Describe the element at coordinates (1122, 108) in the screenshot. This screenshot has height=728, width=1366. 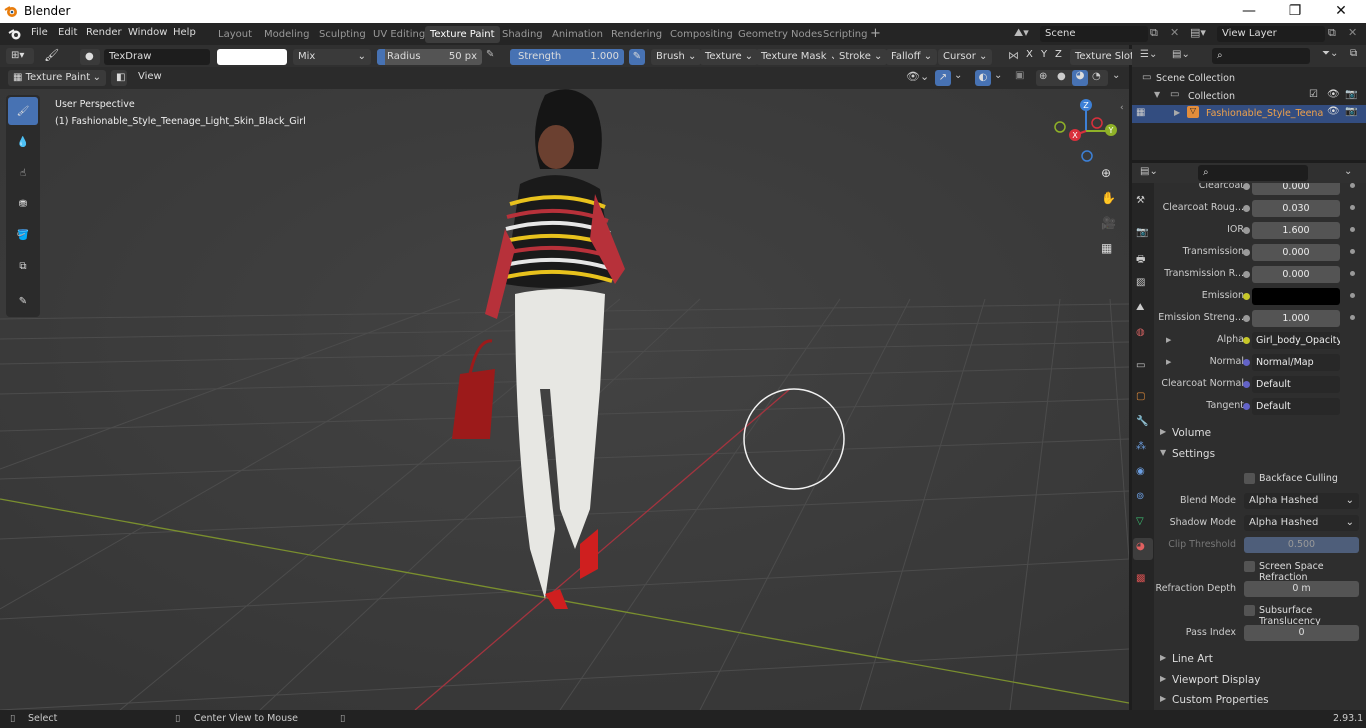
I see `sidebar-toggle-icon: ‹` at that location.